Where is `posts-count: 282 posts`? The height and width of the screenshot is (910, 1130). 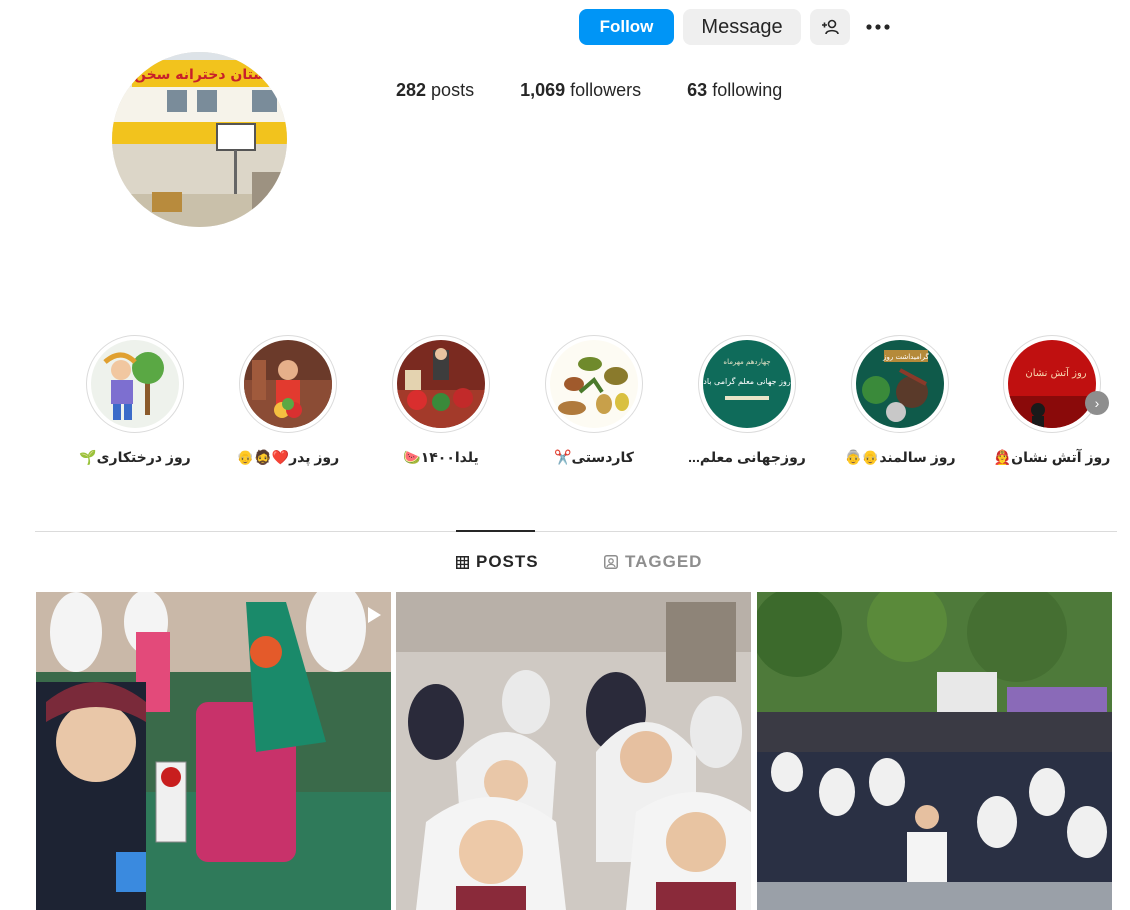 posts-count: 282 posts is located at coordinates (435, 90).